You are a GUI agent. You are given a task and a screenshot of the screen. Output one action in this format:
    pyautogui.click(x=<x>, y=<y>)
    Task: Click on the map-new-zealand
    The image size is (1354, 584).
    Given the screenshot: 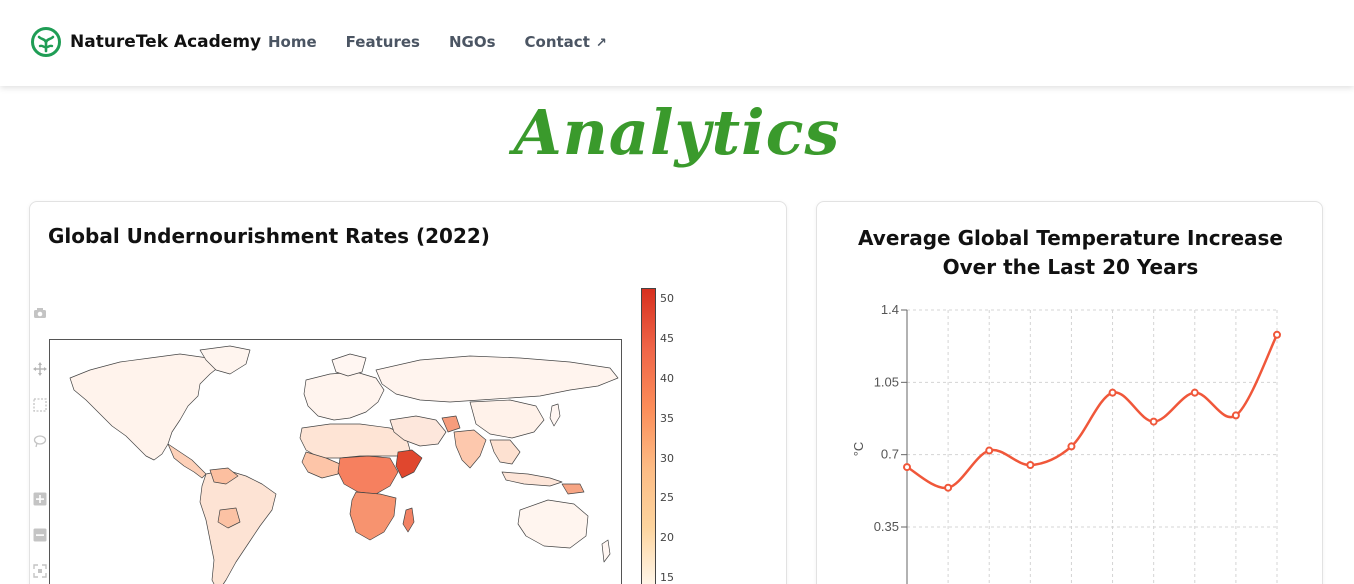 What is the action you would take?
    pyautogui.click(x=606, y=551)
    